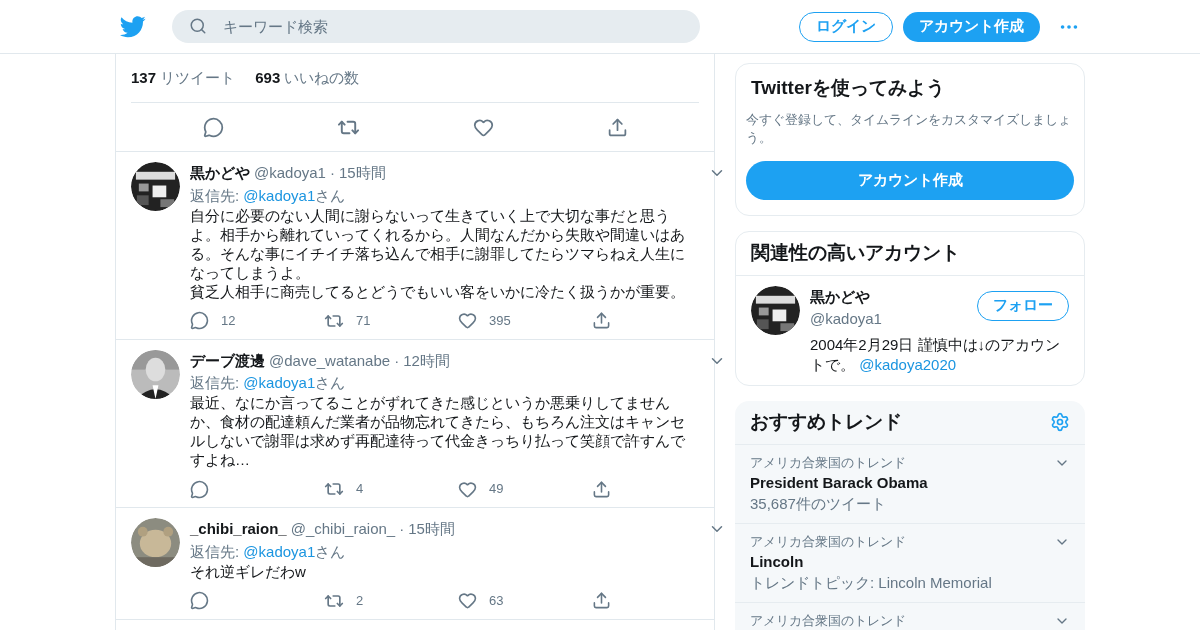 The width and height of the screenshot is (1200, 630). I want to click on bio-text: 2004年2月29日 謹慎中は↓のアカウントで。 @kadoya2020, so click(936, 354).